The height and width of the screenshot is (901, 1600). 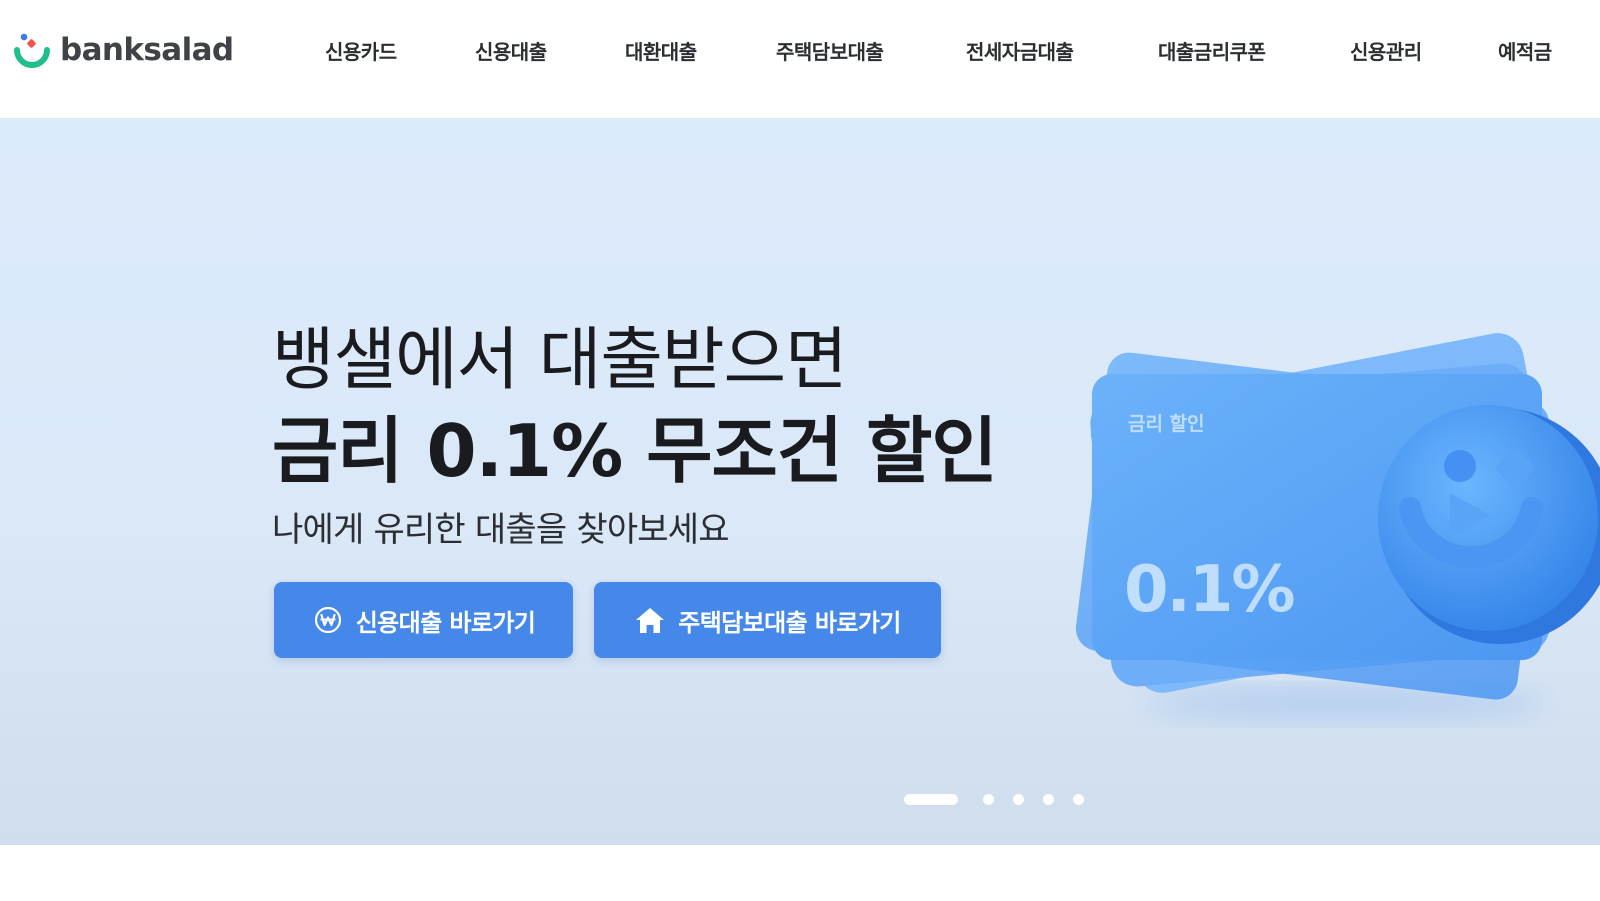 I want to click on banksalad-logo: banksalad, so click(x=124, y=50).